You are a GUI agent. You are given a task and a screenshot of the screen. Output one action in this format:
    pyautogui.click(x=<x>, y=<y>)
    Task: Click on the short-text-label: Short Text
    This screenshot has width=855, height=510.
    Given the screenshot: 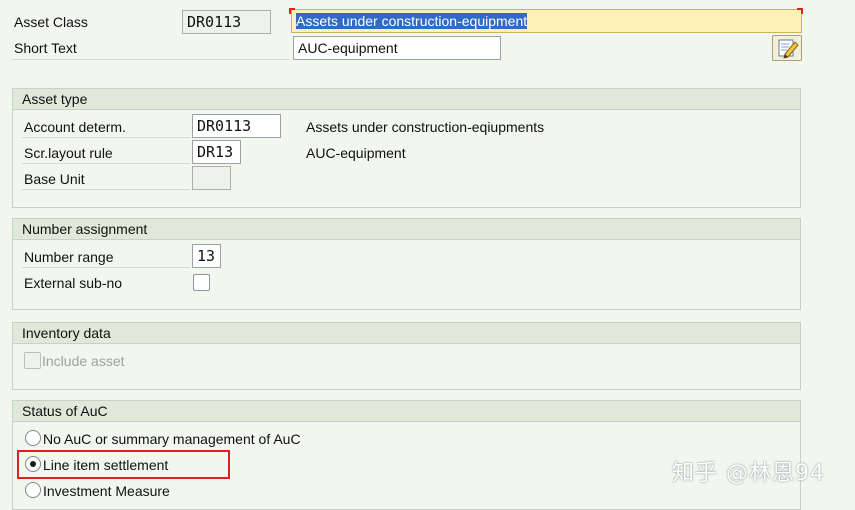 What is the action you would take?
    pyautogui.click(x=45, y=48)
    